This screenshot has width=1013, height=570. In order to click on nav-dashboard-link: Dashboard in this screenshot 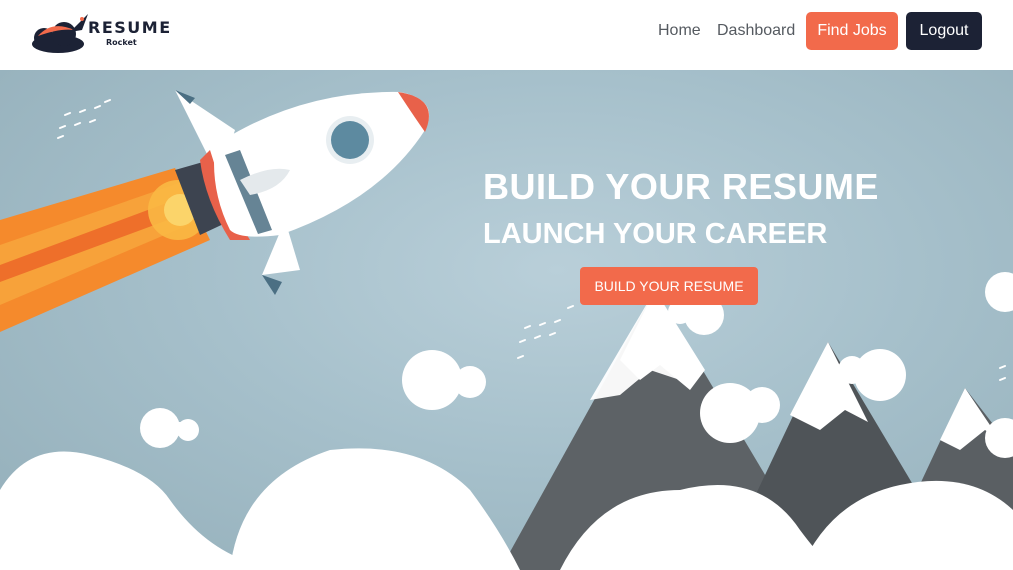, I will do `click(756, 31)`.